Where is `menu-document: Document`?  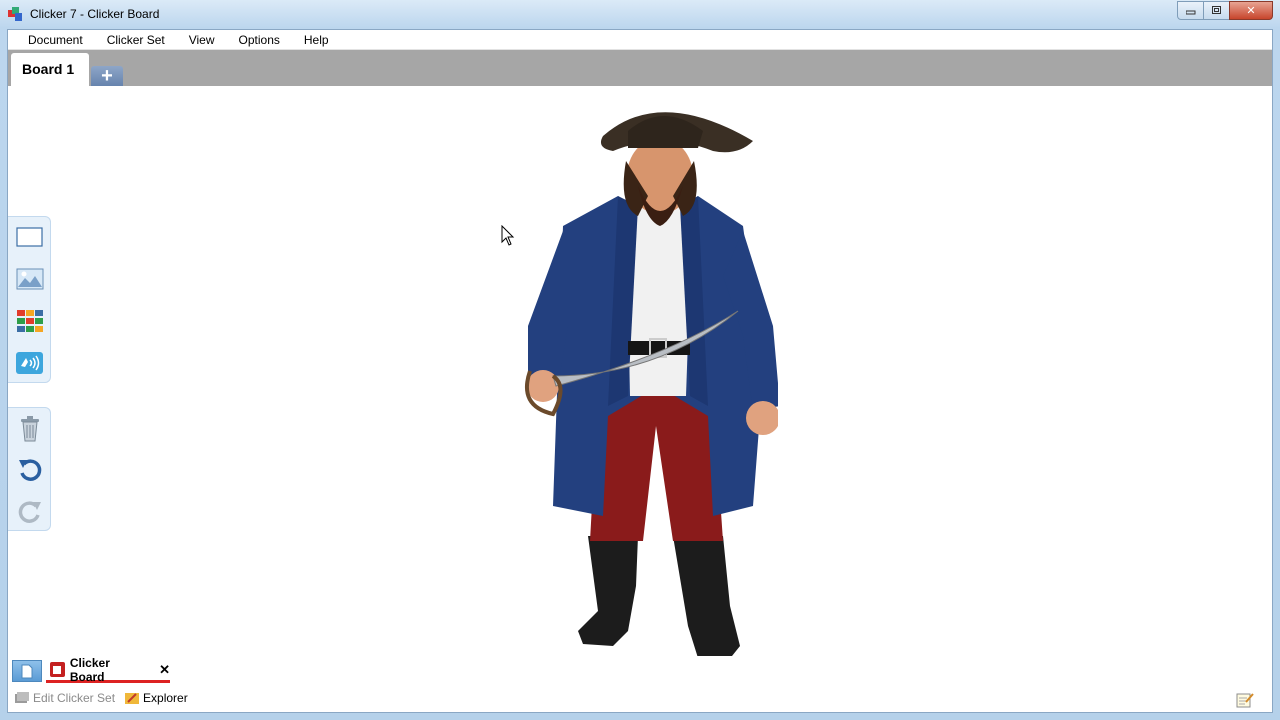
menu-document: Document is located at coordinates (55, 40).